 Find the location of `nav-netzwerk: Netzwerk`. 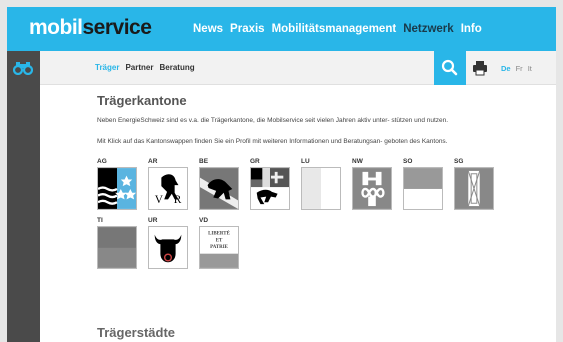

nav-netzwerk: Netzwerk is located at coordinates (428, 29).